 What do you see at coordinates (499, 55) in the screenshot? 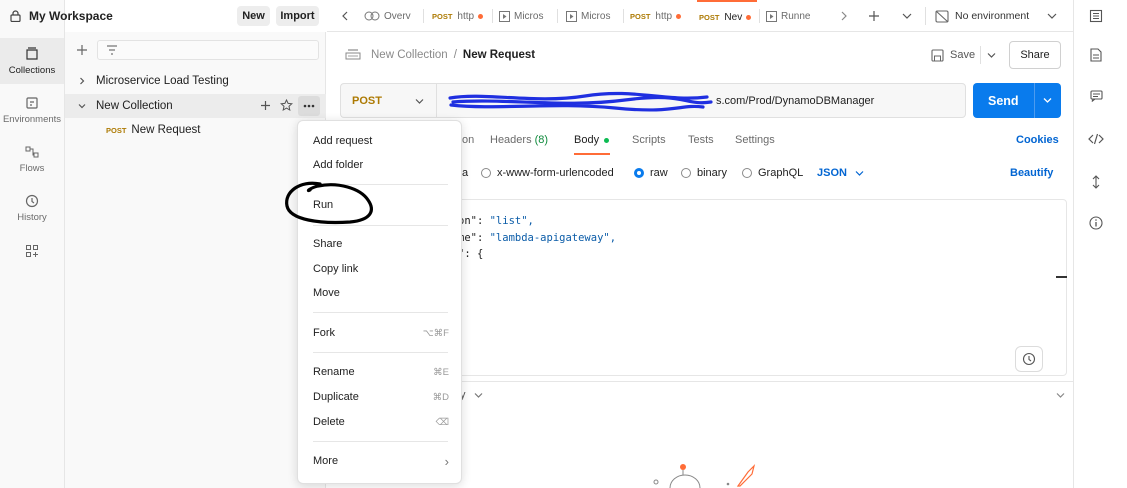
I see `request-name: New Request` at bounding box center [499, 55].